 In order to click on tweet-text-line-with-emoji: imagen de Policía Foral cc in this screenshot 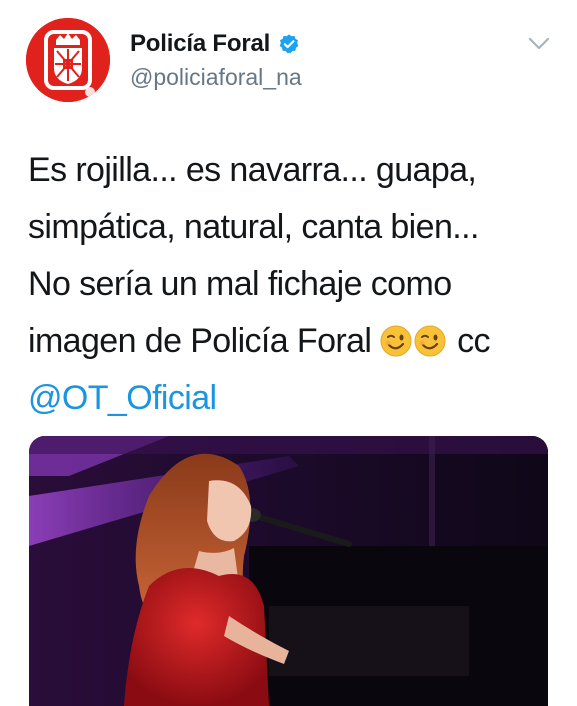, I will do `click(293, 341)`.